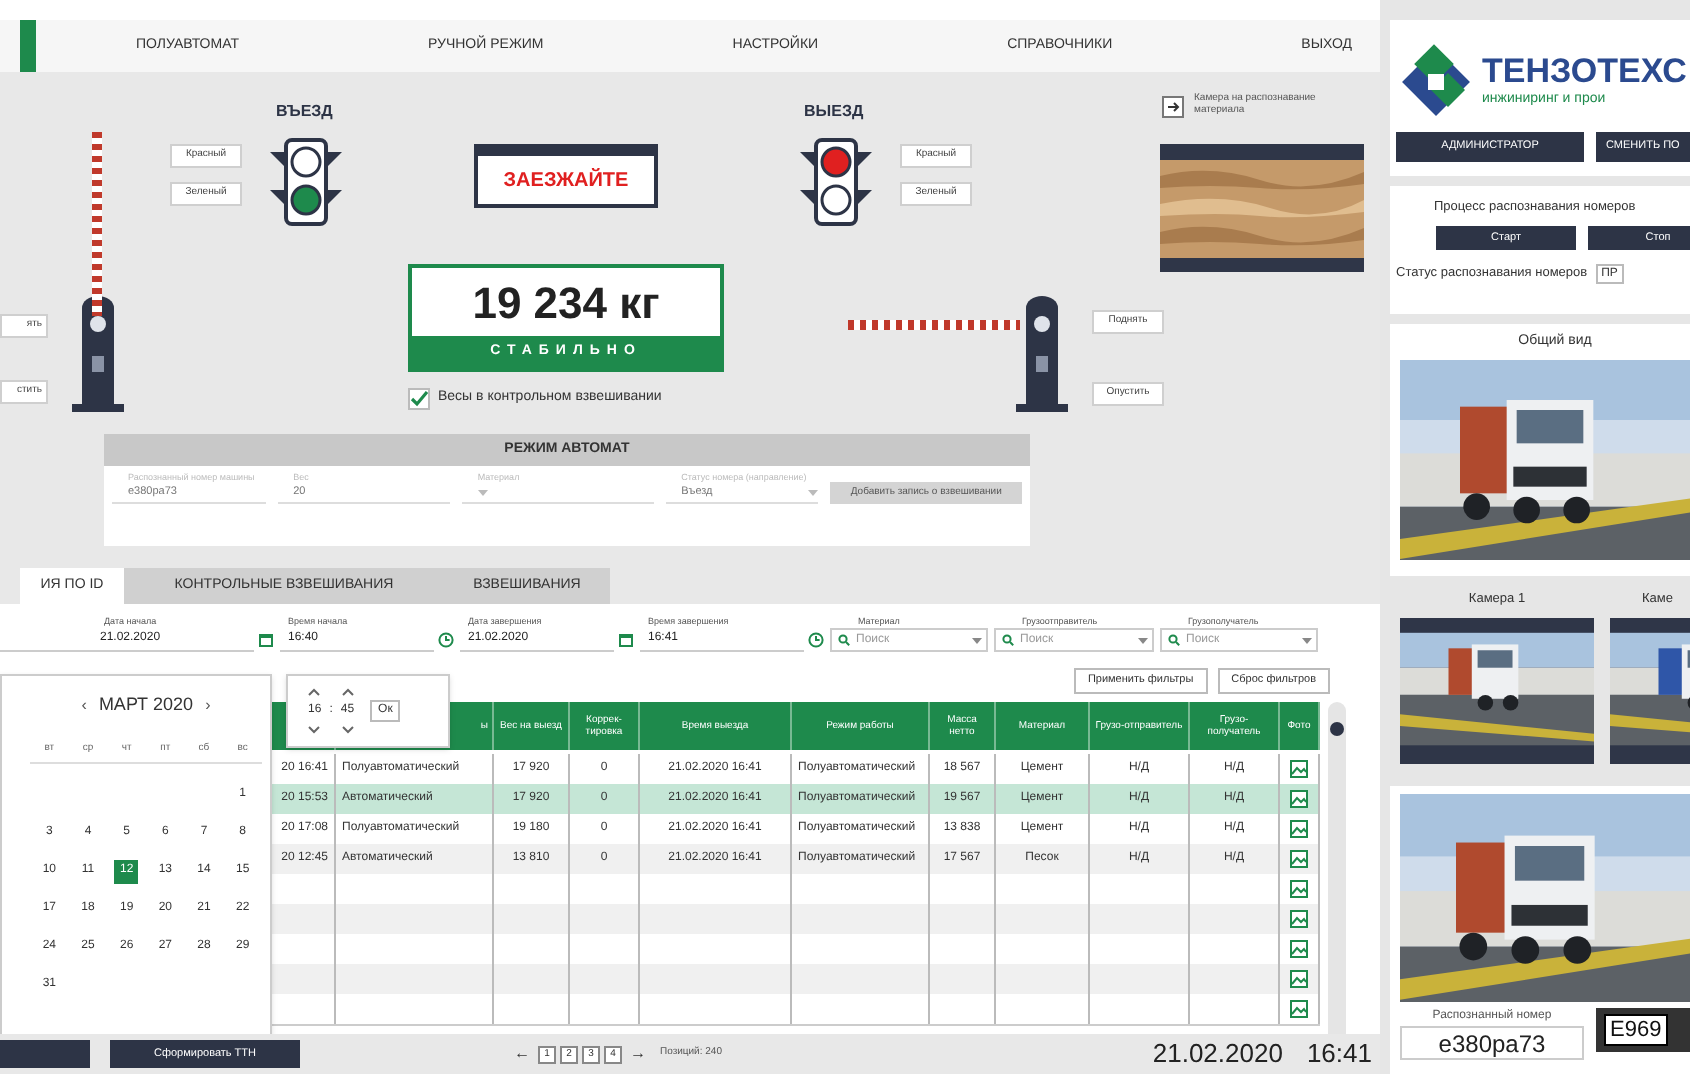  Describe the element at coordinates (28, 46) in the screenshot. I see `accent-block` at that location.